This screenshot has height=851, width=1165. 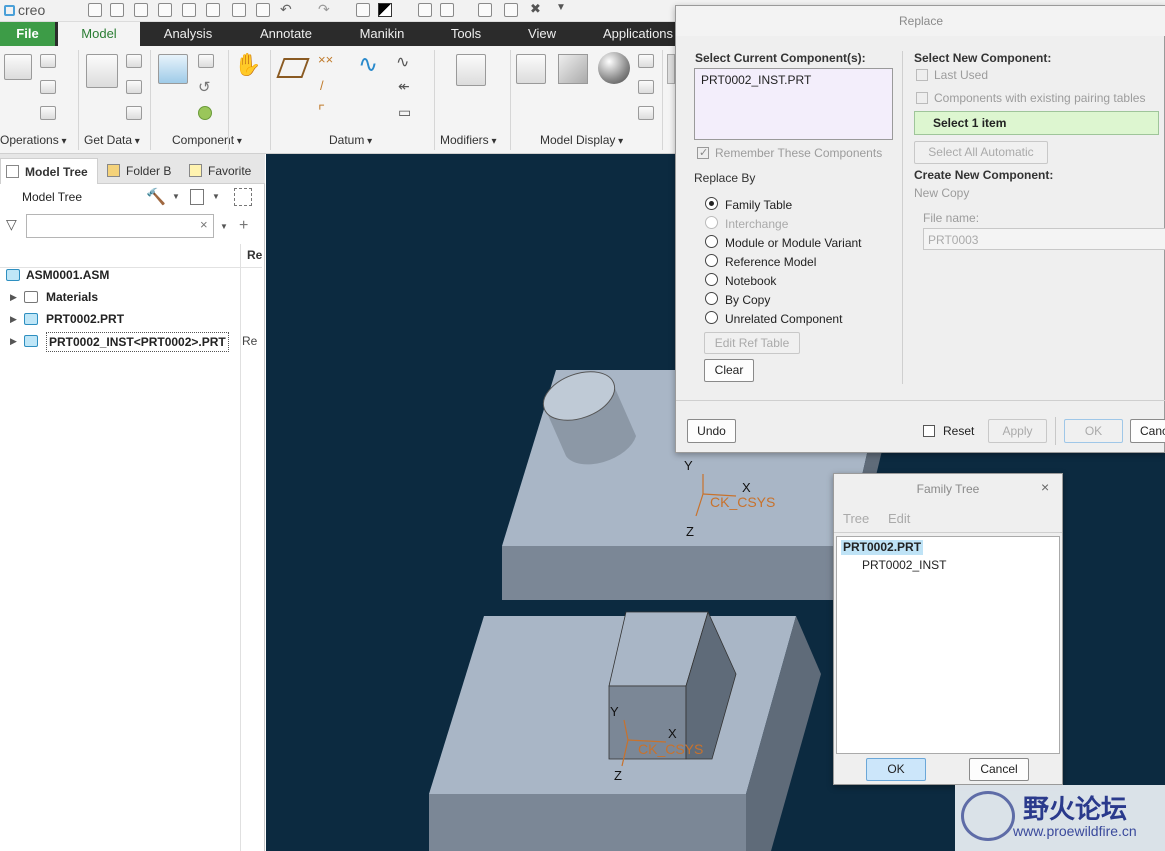 I want to click on radio-notebook, so click(x=711, y=279).